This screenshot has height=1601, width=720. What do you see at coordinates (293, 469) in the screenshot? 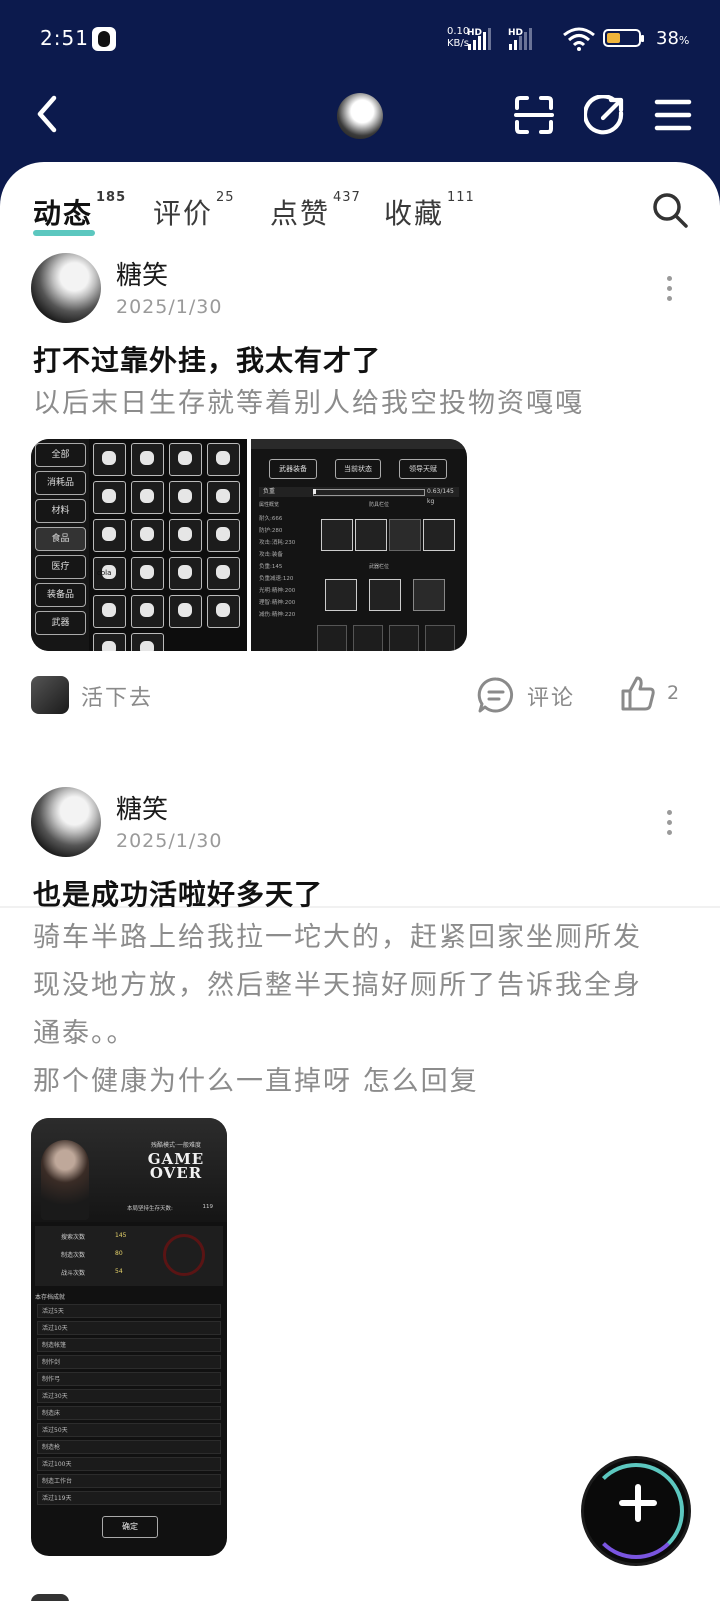
I see `equipment-tab: 武器装备` at bounding box center [293, 469].